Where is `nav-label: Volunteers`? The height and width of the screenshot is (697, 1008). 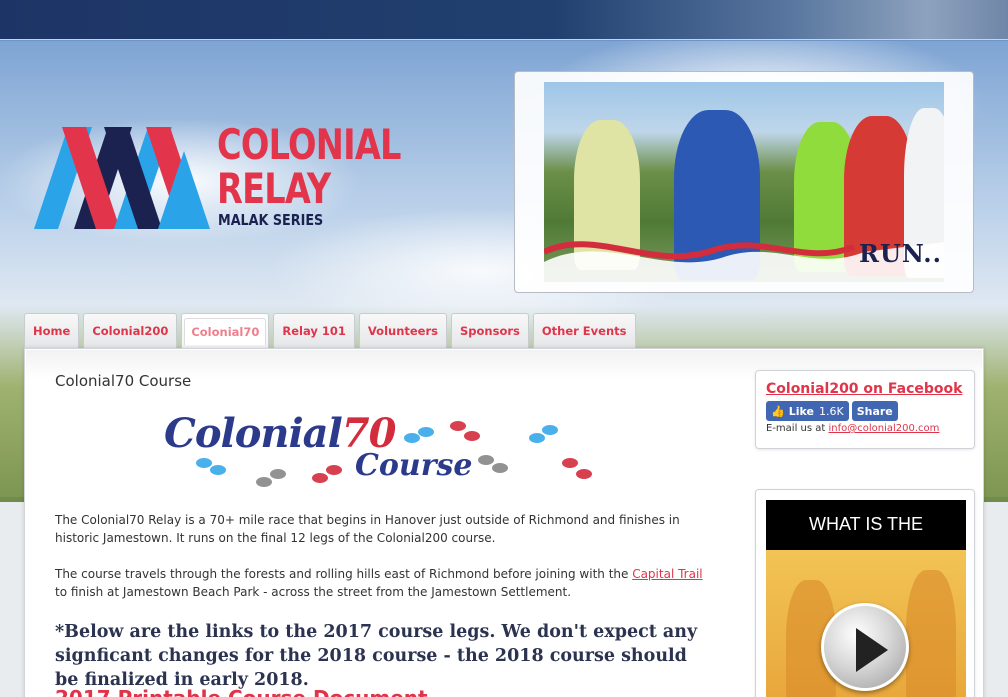
nav-label: Volunteers is located at coordinates (402, 331).